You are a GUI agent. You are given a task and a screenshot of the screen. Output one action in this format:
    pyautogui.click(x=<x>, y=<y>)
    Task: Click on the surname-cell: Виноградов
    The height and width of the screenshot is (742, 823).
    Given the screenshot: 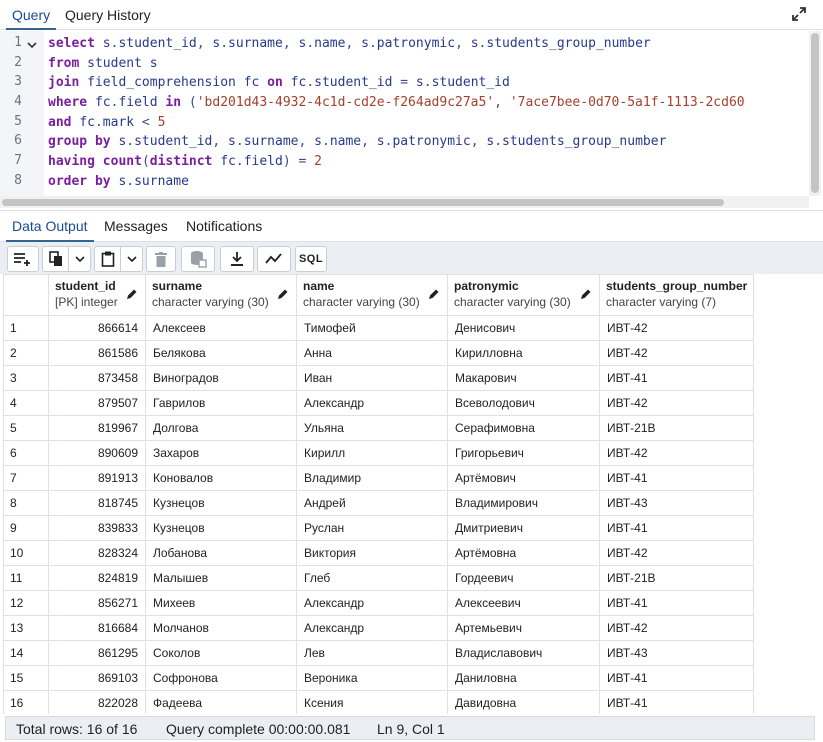 What is the action you would take?
    pyautogui.click(x=221, y=378)
    